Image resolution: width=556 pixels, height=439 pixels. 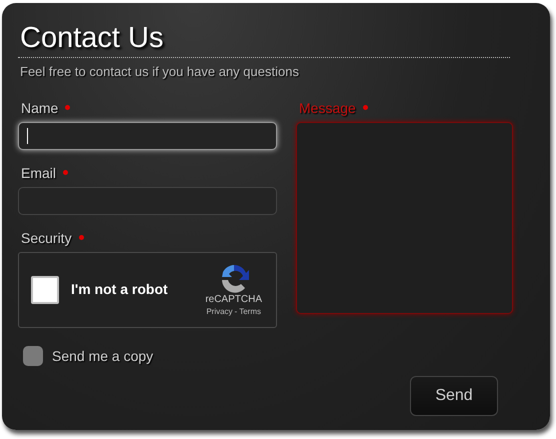 I want to click on terms-link: Terms, so click(x=250, y=312).